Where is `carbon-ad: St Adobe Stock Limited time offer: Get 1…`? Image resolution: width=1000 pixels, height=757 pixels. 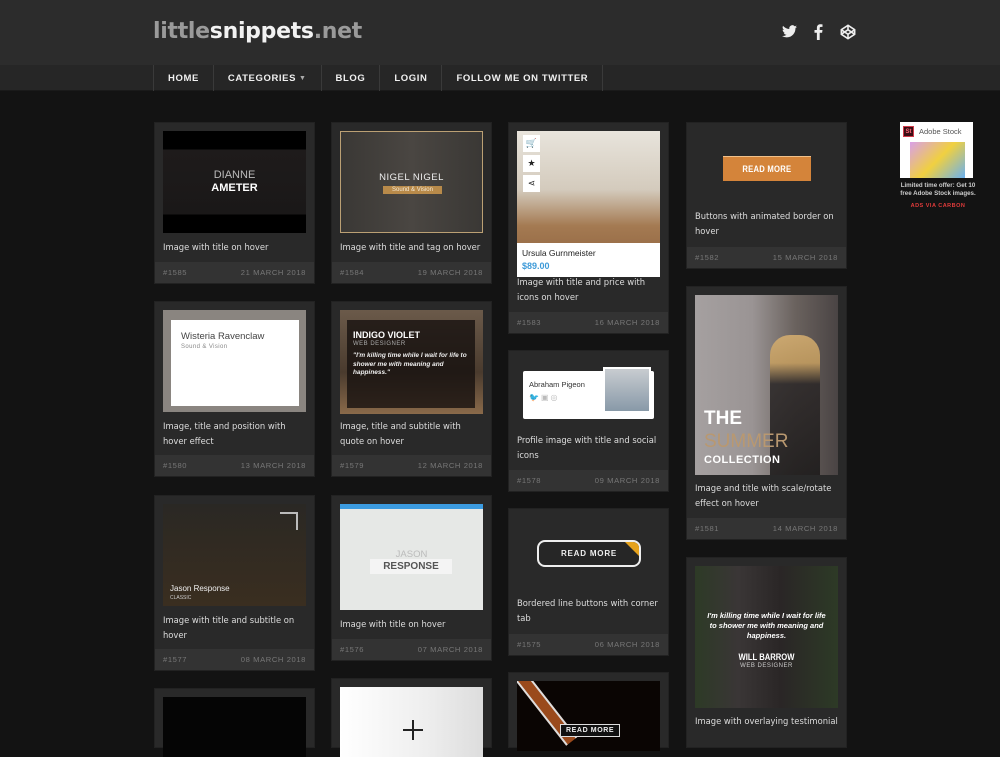 carbon-ad: St Adobe Stock Limited time offer: Get 1… is located at coordinates (938, 165).